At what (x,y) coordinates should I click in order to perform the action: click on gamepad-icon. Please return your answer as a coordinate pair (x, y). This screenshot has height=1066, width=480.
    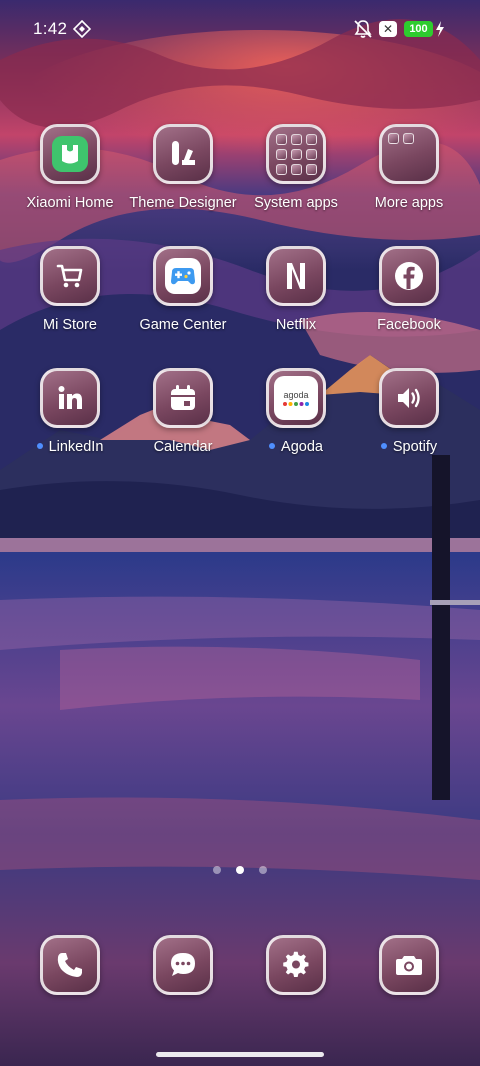
    Looking at the image, I should click on (183, 276).